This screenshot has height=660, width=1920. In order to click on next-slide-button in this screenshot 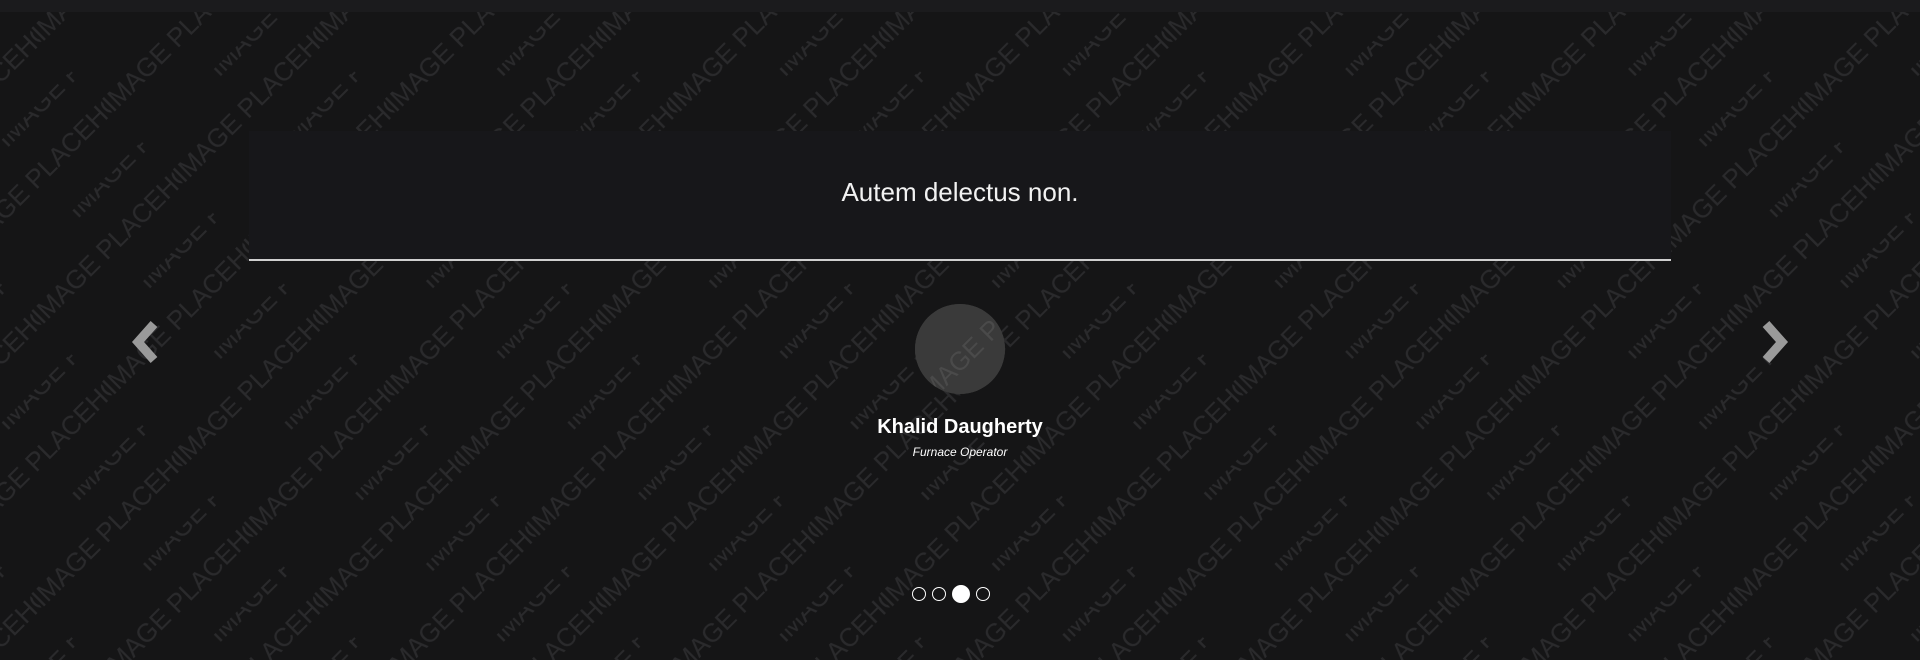, I will do `click(1772, 342)`.